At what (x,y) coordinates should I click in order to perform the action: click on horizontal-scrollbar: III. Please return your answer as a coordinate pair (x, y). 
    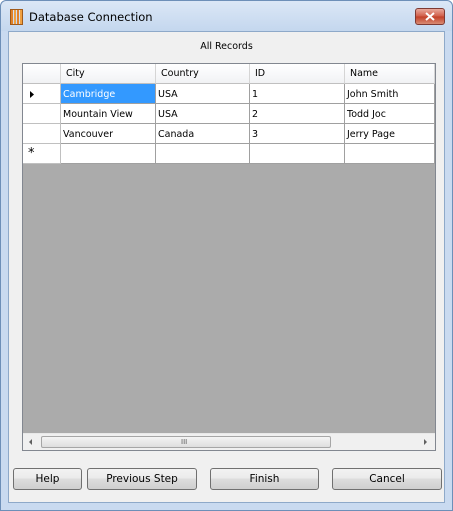
    Looking at the image, I should click on (229, 441).